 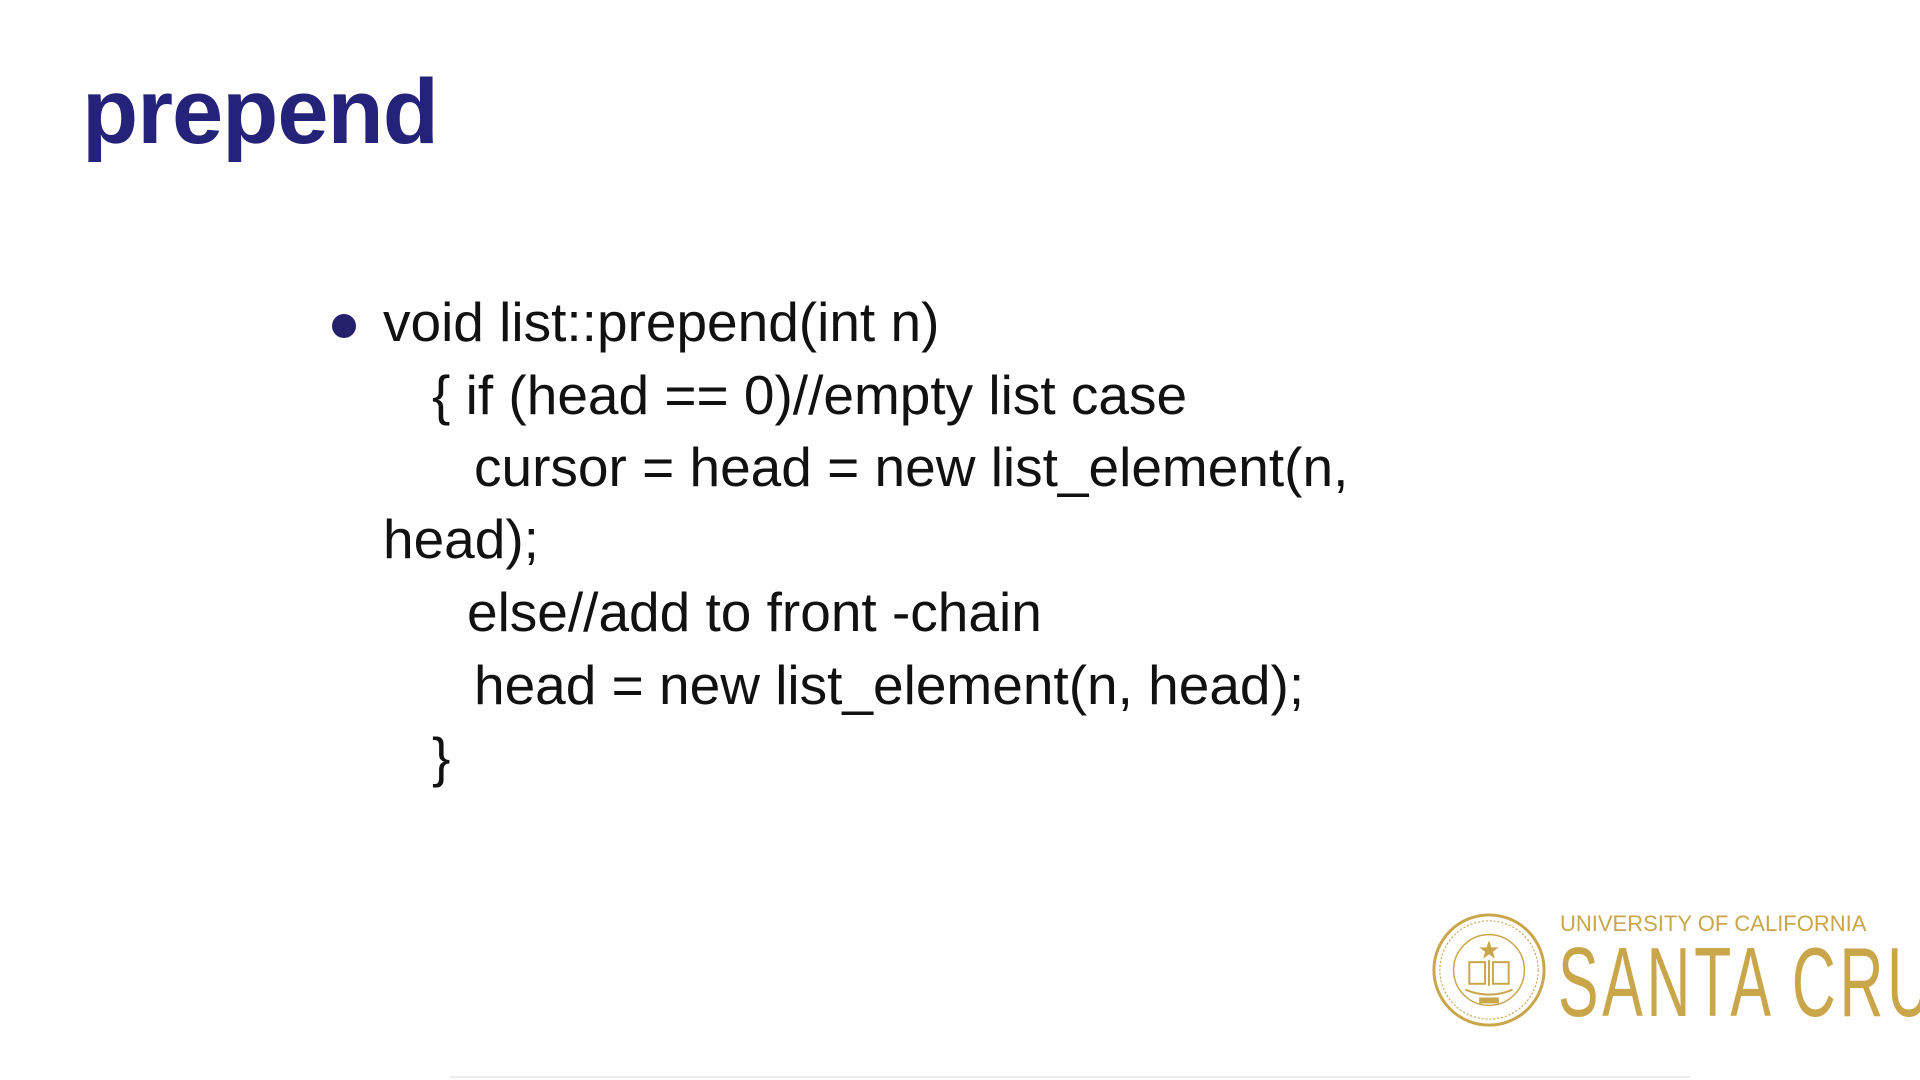 What do you see at coordinates (1739, 982) in the screenshot?
I see `logo-campus-text: SANTA CRUZ` at bounding box center [1739, 982].